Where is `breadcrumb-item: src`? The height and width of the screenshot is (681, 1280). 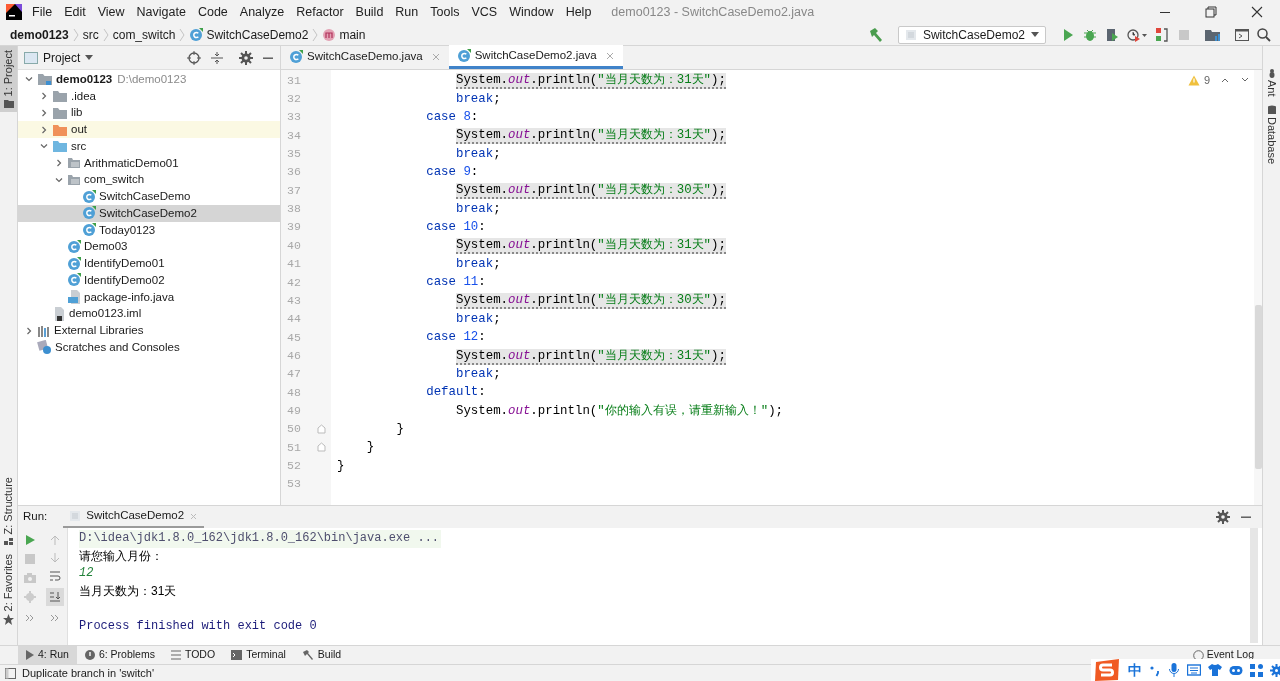 breadcrumb-item: src is located at coordinates (90, 34).